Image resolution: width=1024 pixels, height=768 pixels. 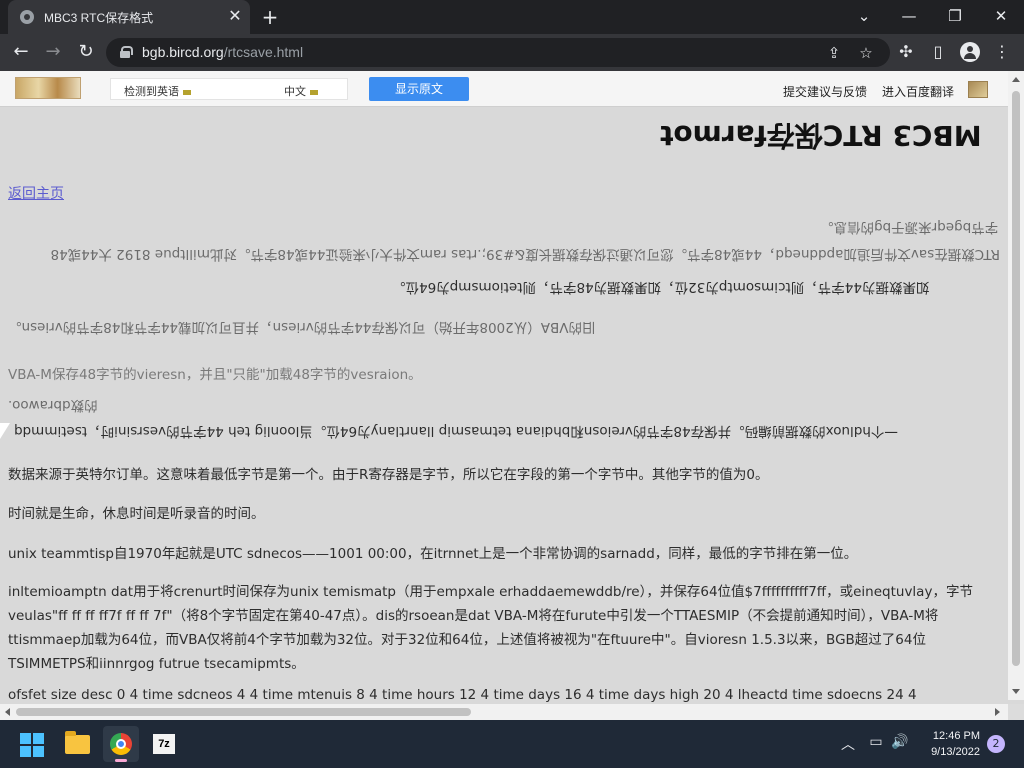 What do you see at coordinates (243, 712) in the screenshot?
I see `horizontal-scroll-thumb` at bounding box center [243, 712].